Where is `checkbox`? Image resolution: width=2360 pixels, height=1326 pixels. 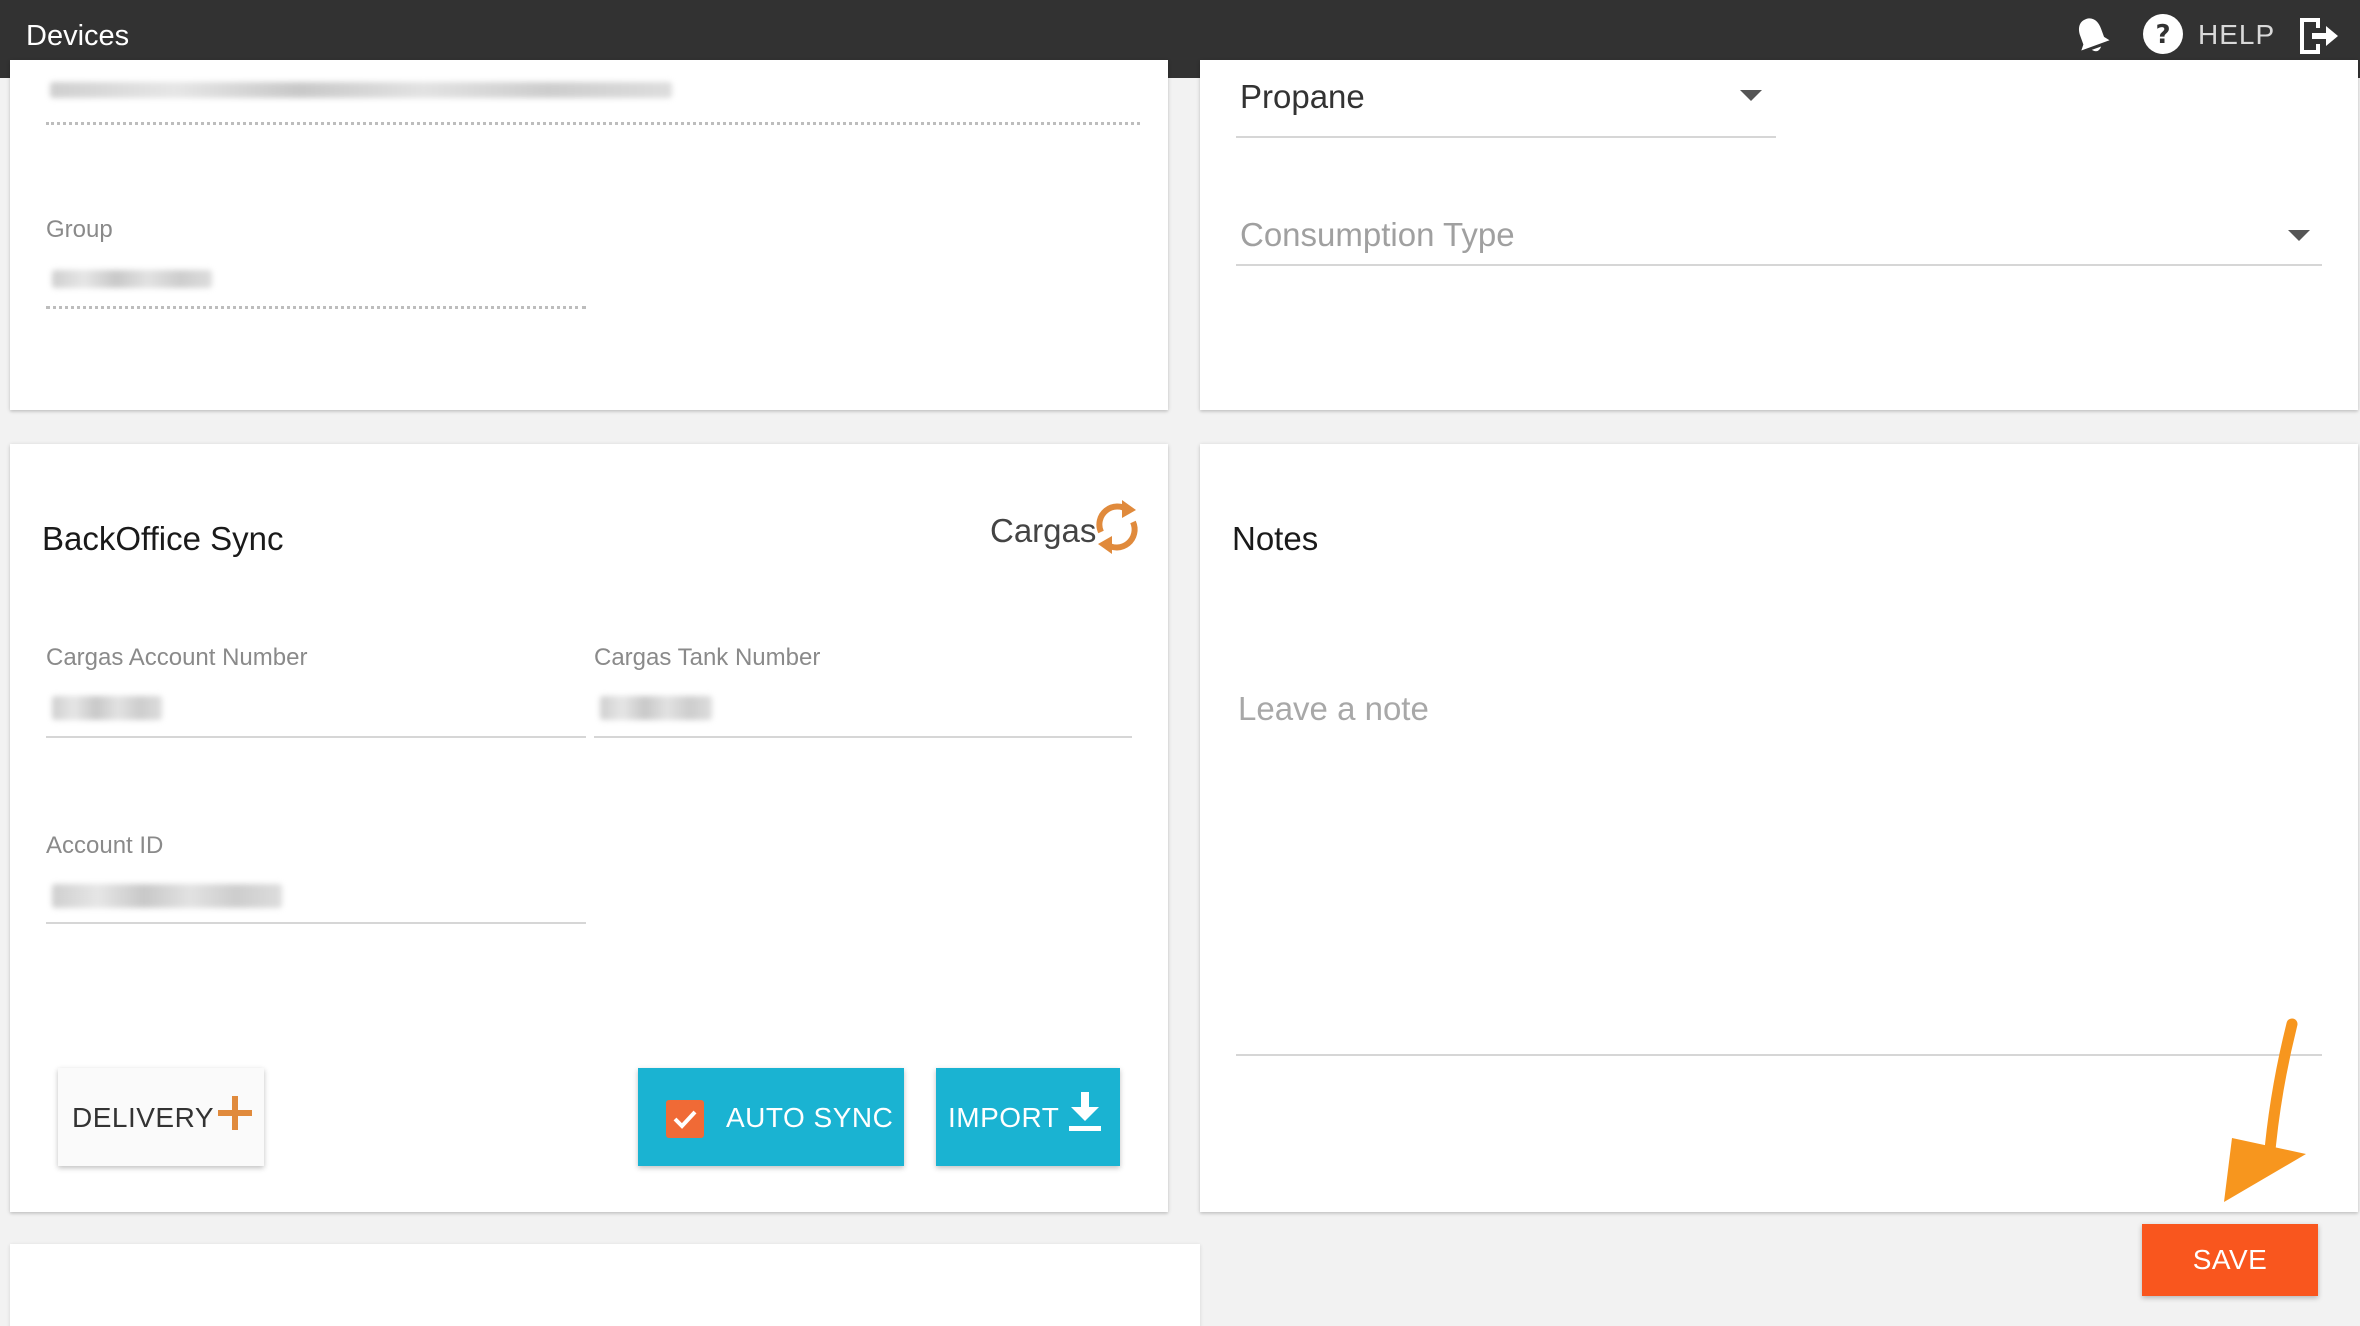 checkbox is located at coordinates (685, 1119).